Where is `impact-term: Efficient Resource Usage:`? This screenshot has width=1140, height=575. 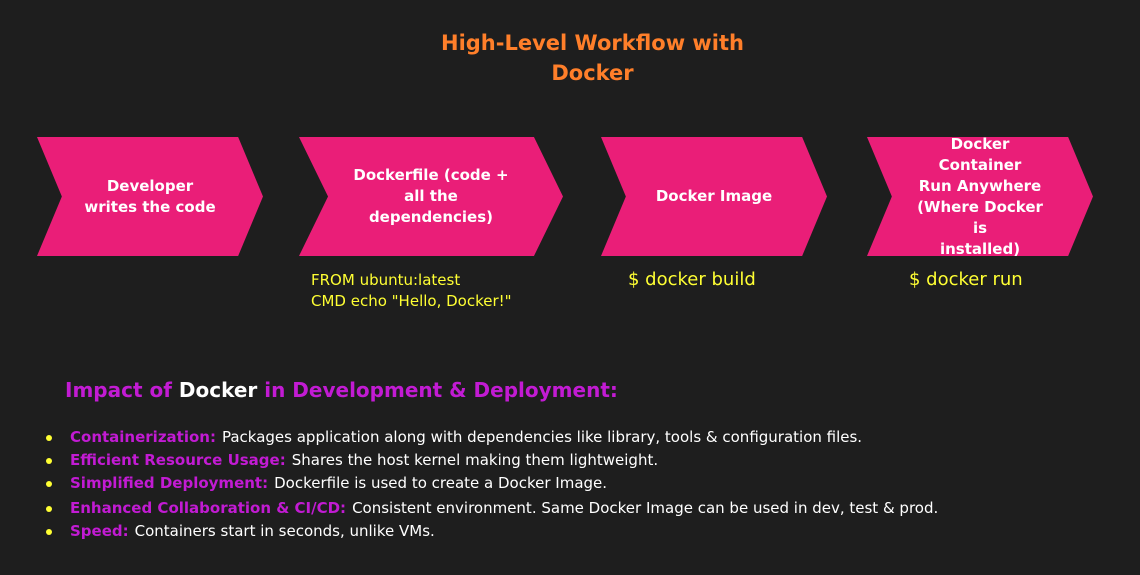 impact-term: Efficient Resource Usage: is located at coordinates (178, 460).